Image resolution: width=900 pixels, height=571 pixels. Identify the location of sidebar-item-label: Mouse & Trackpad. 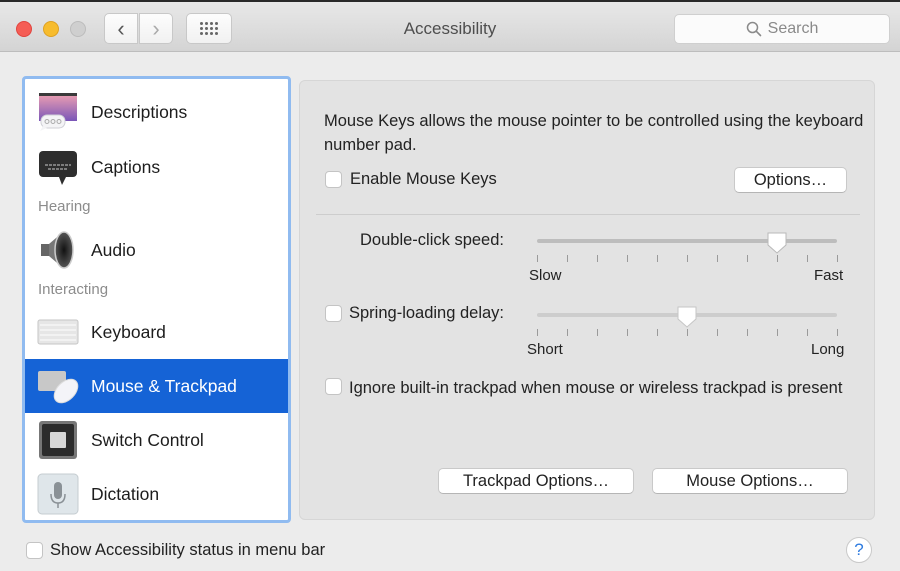
(164, 385).